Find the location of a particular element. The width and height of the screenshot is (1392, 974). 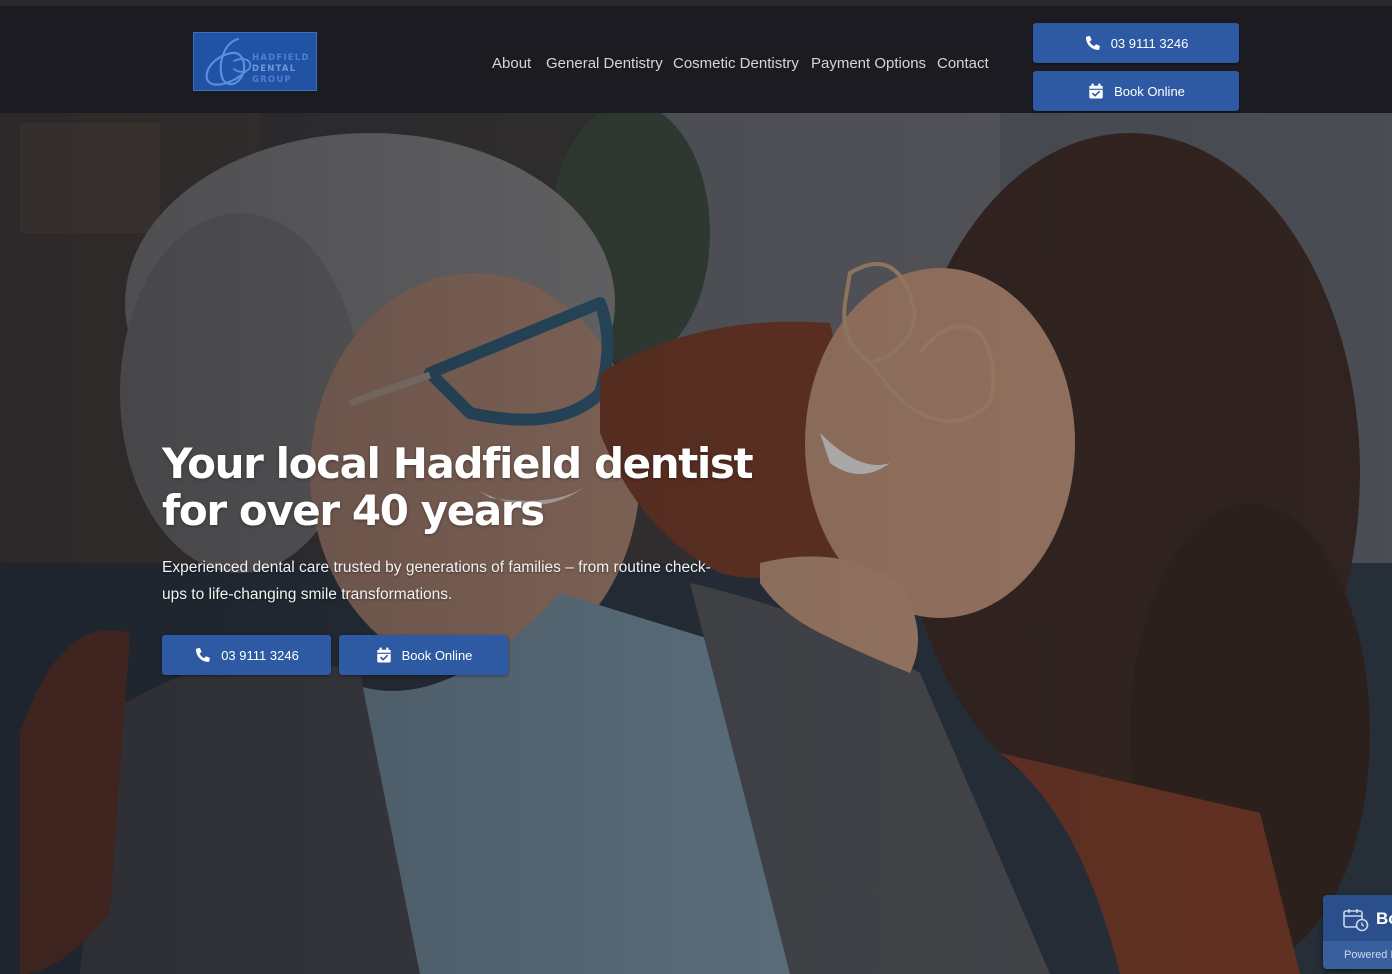

header-book-online-label: Book Online is located at coordinates (1149, 91).